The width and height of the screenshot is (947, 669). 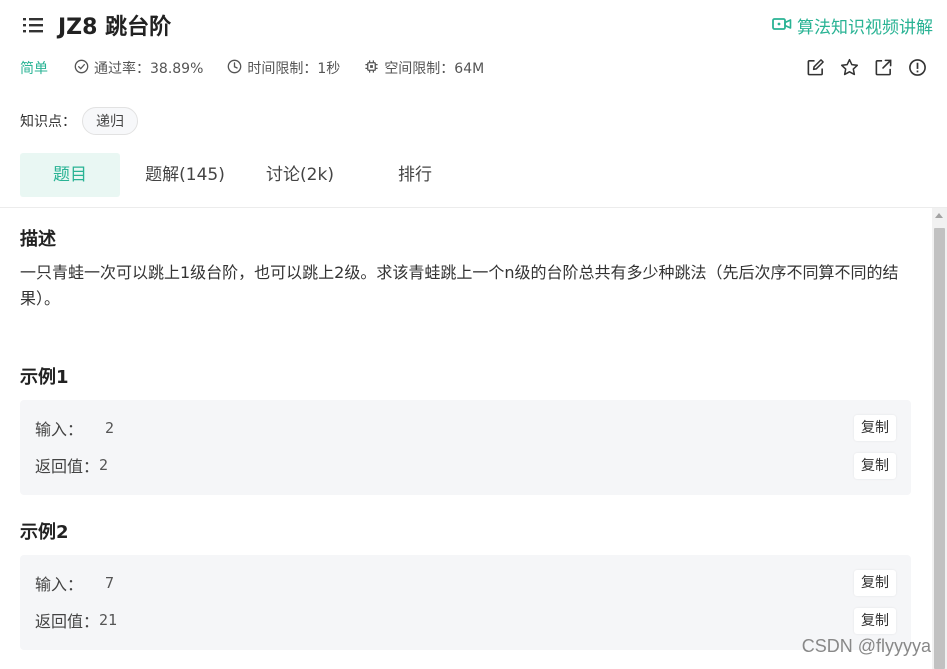 I want to click on video-explanation-link: 算法知识视频讲解, so click(x=852, y=25).